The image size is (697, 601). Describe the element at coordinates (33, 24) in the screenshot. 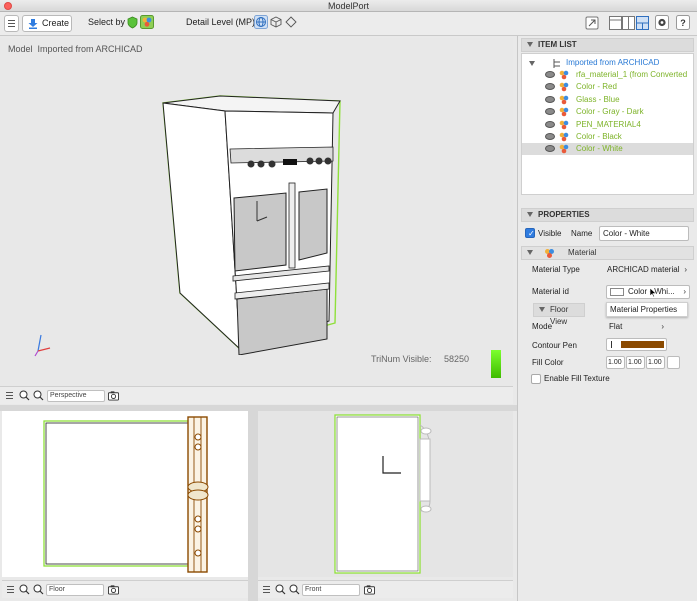

I see `download-arrow-icon` at that location.